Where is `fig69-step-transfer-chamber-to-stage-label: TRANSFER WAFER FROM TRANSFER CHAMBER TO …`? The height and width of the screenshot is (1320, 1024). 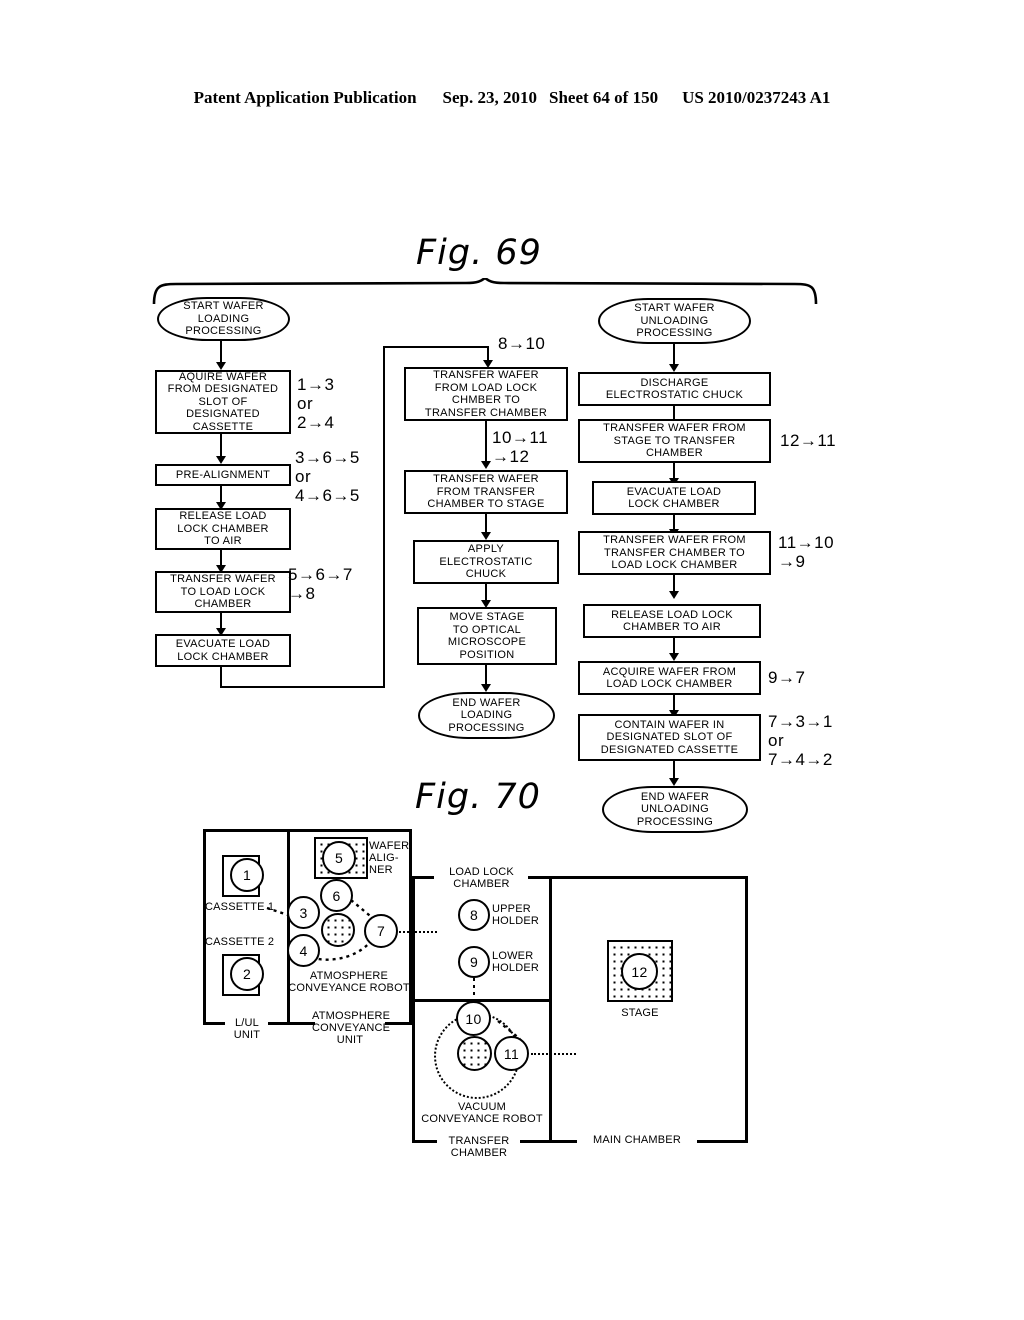
fig69-step-transfer-chamber-to-stage-label: TRANSFER WAFER FROM TRANSFER CHAMBER TO … is located at coordinates (486, 492).